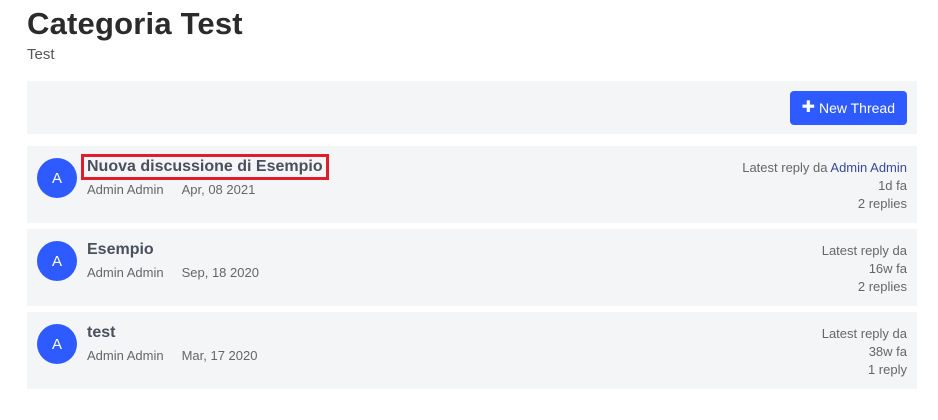  I want to click on new-thread-button: ✚ New Thread, so click(848, 108).